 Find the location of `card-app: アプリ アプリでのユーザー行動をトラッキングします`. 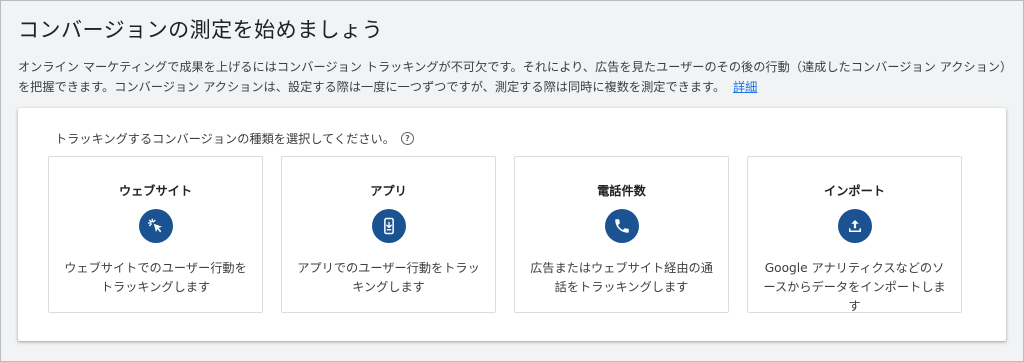

card-app: アプリ アプリでのユーザー行動をトラッキングします is located at coordinates (388, 234).